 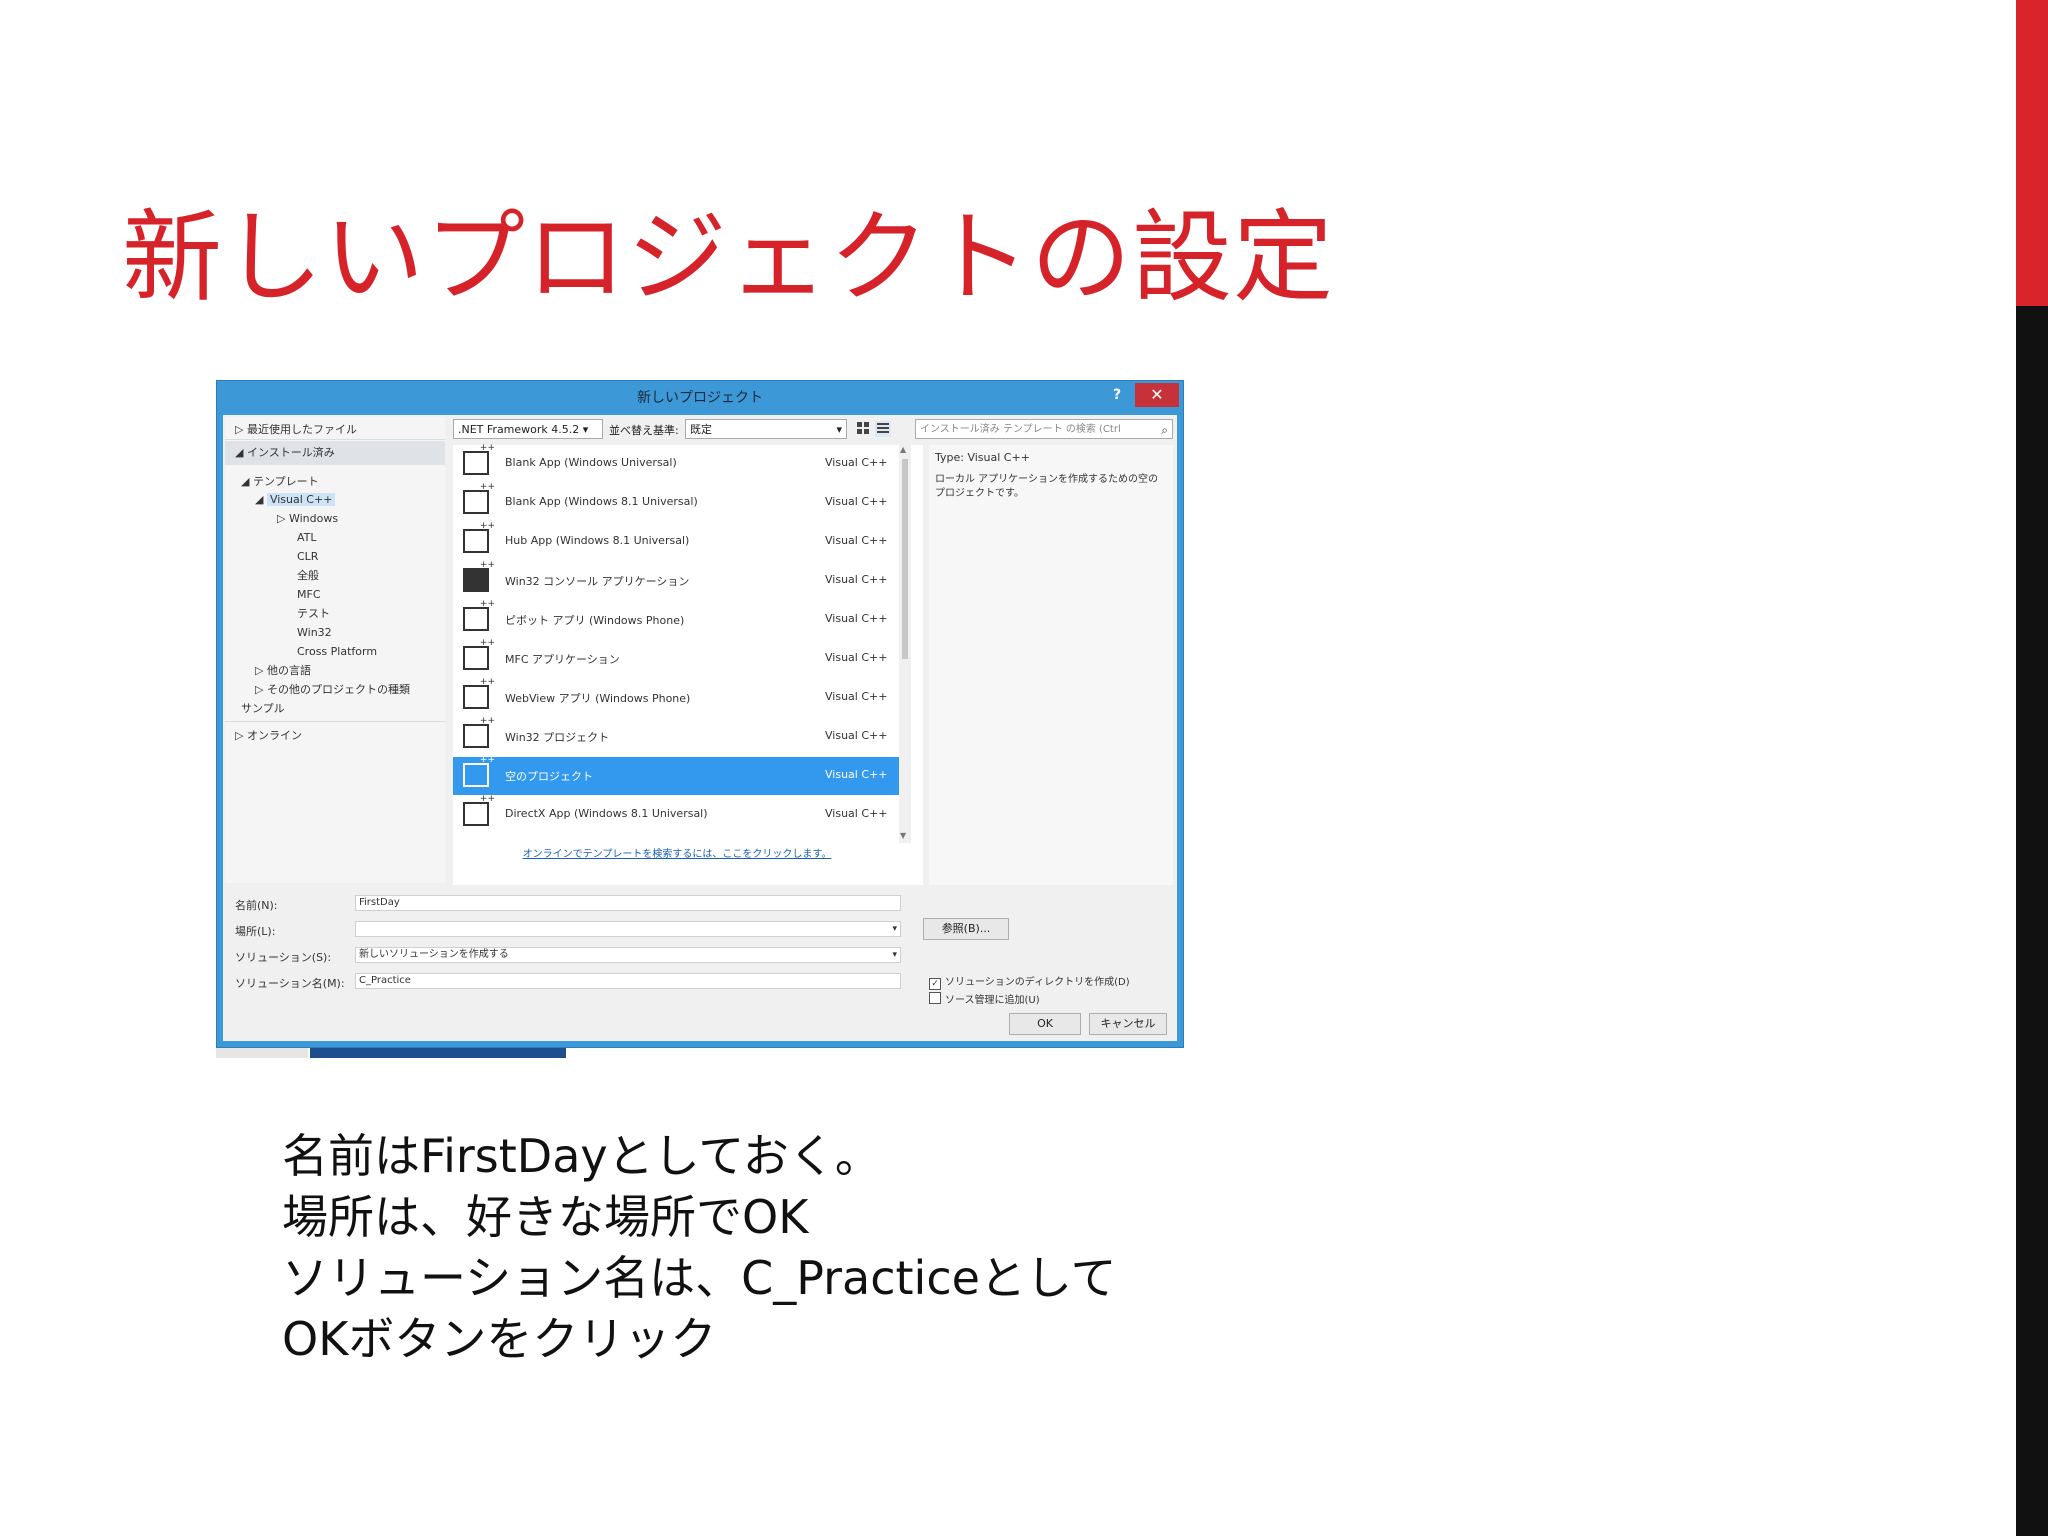 I want to click on tree-item-visual-cpp: ◢ Visual C++, so click(x=295, y=500).